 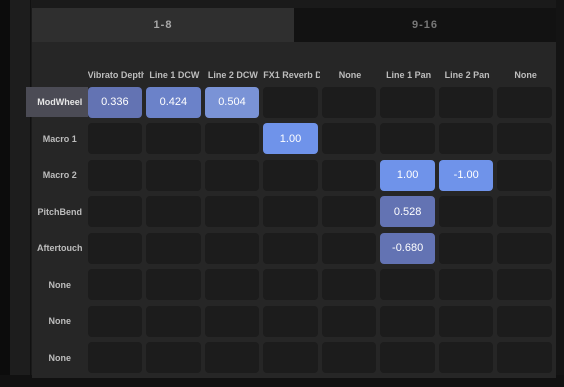 What do you see at coordinates (291, 75) in the screenshot?
I see `destination-header: FX1 Reverb De` at bounding box center [291, 75].